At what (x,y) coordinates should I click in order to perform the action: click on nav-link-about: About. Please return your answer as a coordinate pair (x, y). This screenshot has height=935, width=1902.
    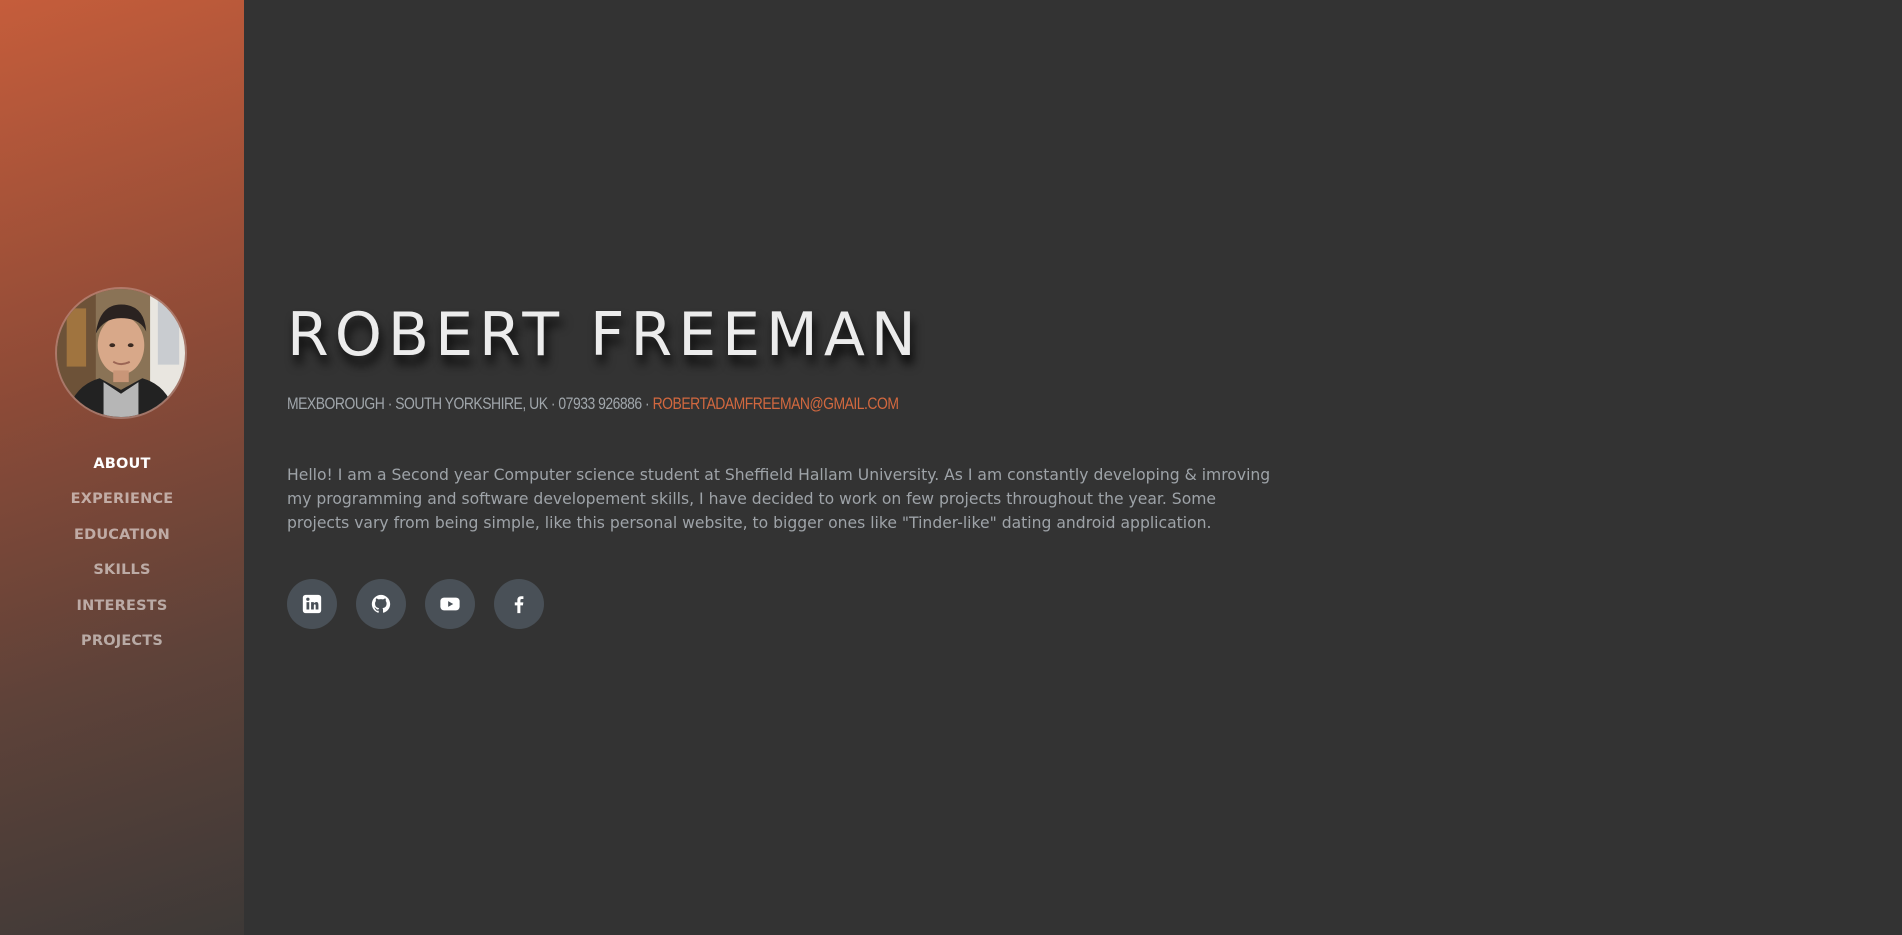
    Looking at the image, I should click on (121, 464).